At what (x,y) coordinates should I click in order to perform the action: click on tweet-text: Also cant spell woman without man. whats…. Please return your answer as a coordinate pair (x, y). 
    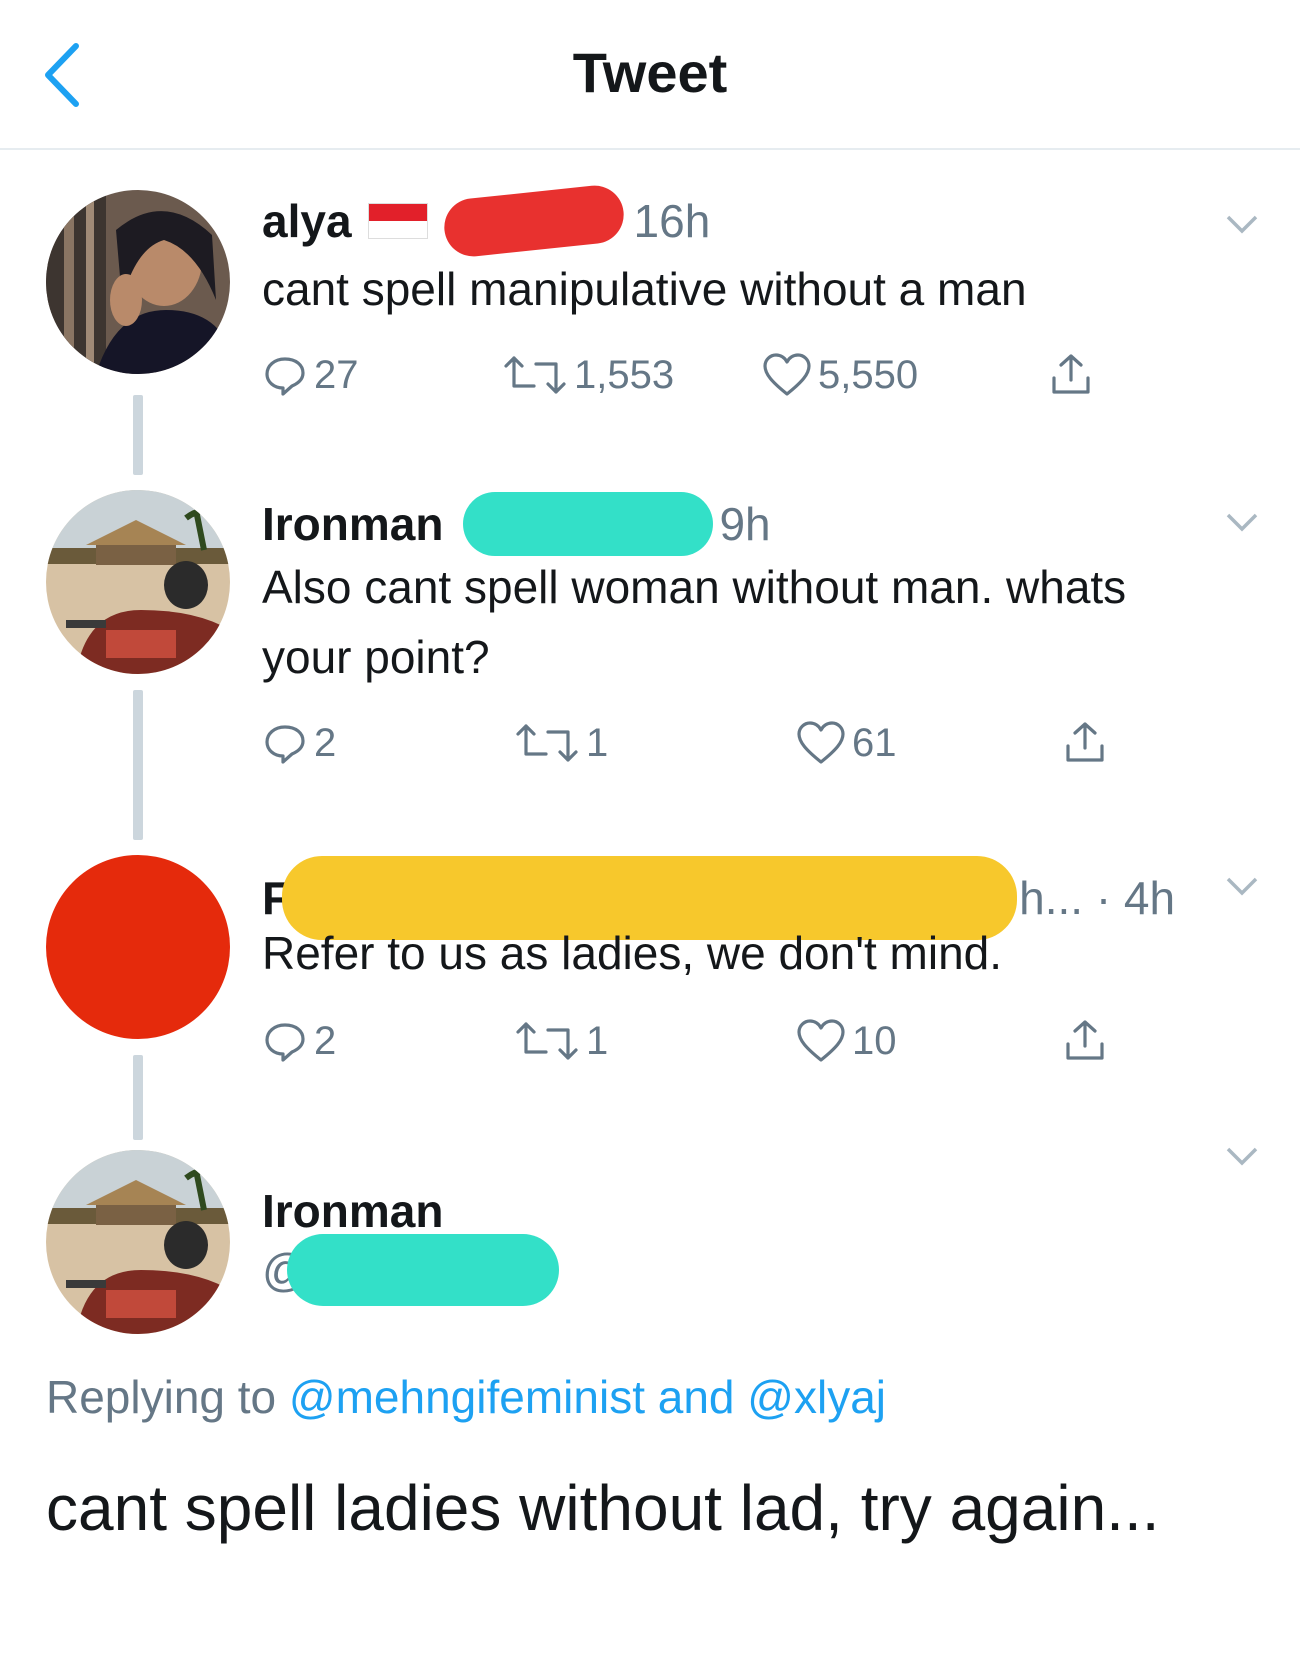
    Looking at the image, I should click on (694, 622).